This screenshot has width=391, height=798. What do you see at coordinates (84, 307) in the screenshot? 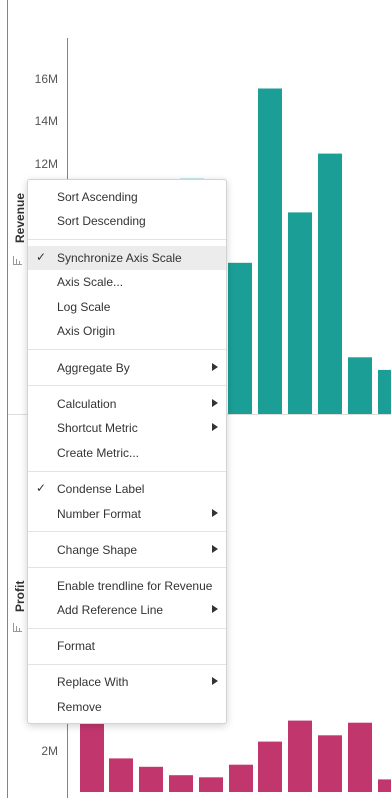
I see `menu-item-label: Log Scale` at bounding box center [84, 307].